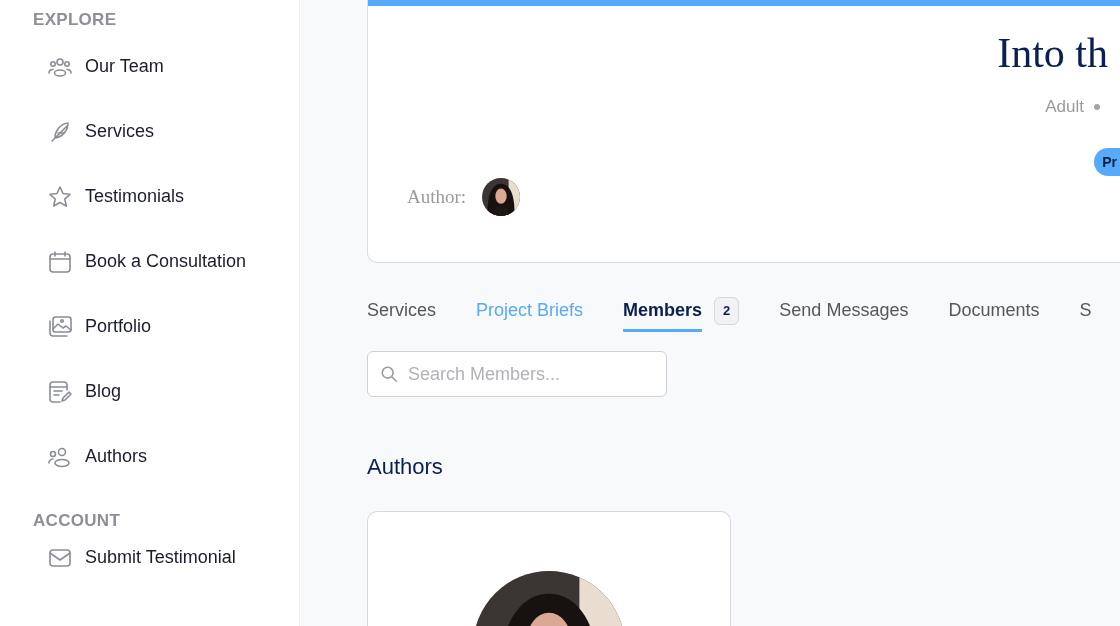 The width and height of the screenshot is (1120, 626). What do you see at coordinates (166, 131) in the screenshot?
I see `sidebar-item: Services` at bounding box center [166, 131].